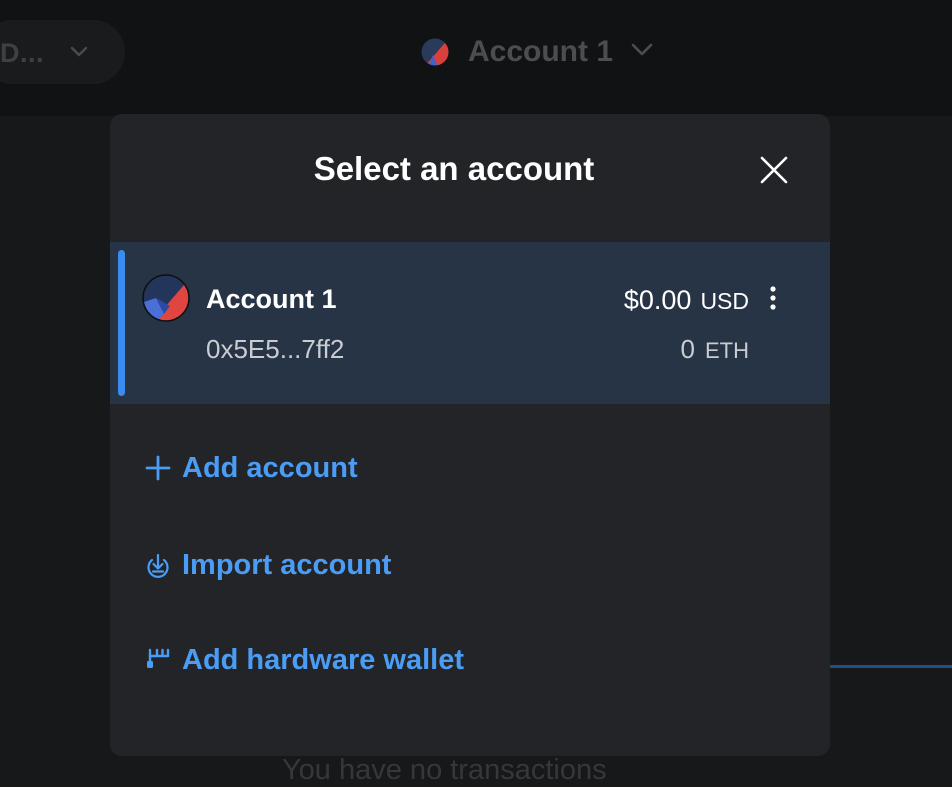 The height and width of the screenshot is (787, 952). I want to click on import-account-button: Import account, so click(267, 565).